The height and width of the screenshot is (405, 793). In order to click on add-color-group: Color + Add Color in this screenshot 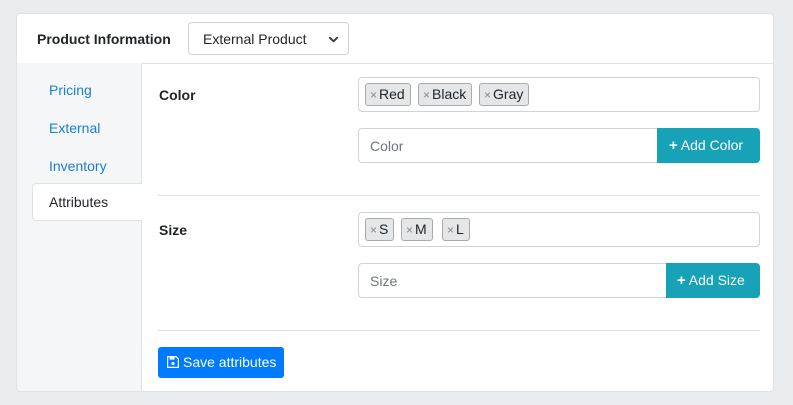, I will do `click(559, 145)`.